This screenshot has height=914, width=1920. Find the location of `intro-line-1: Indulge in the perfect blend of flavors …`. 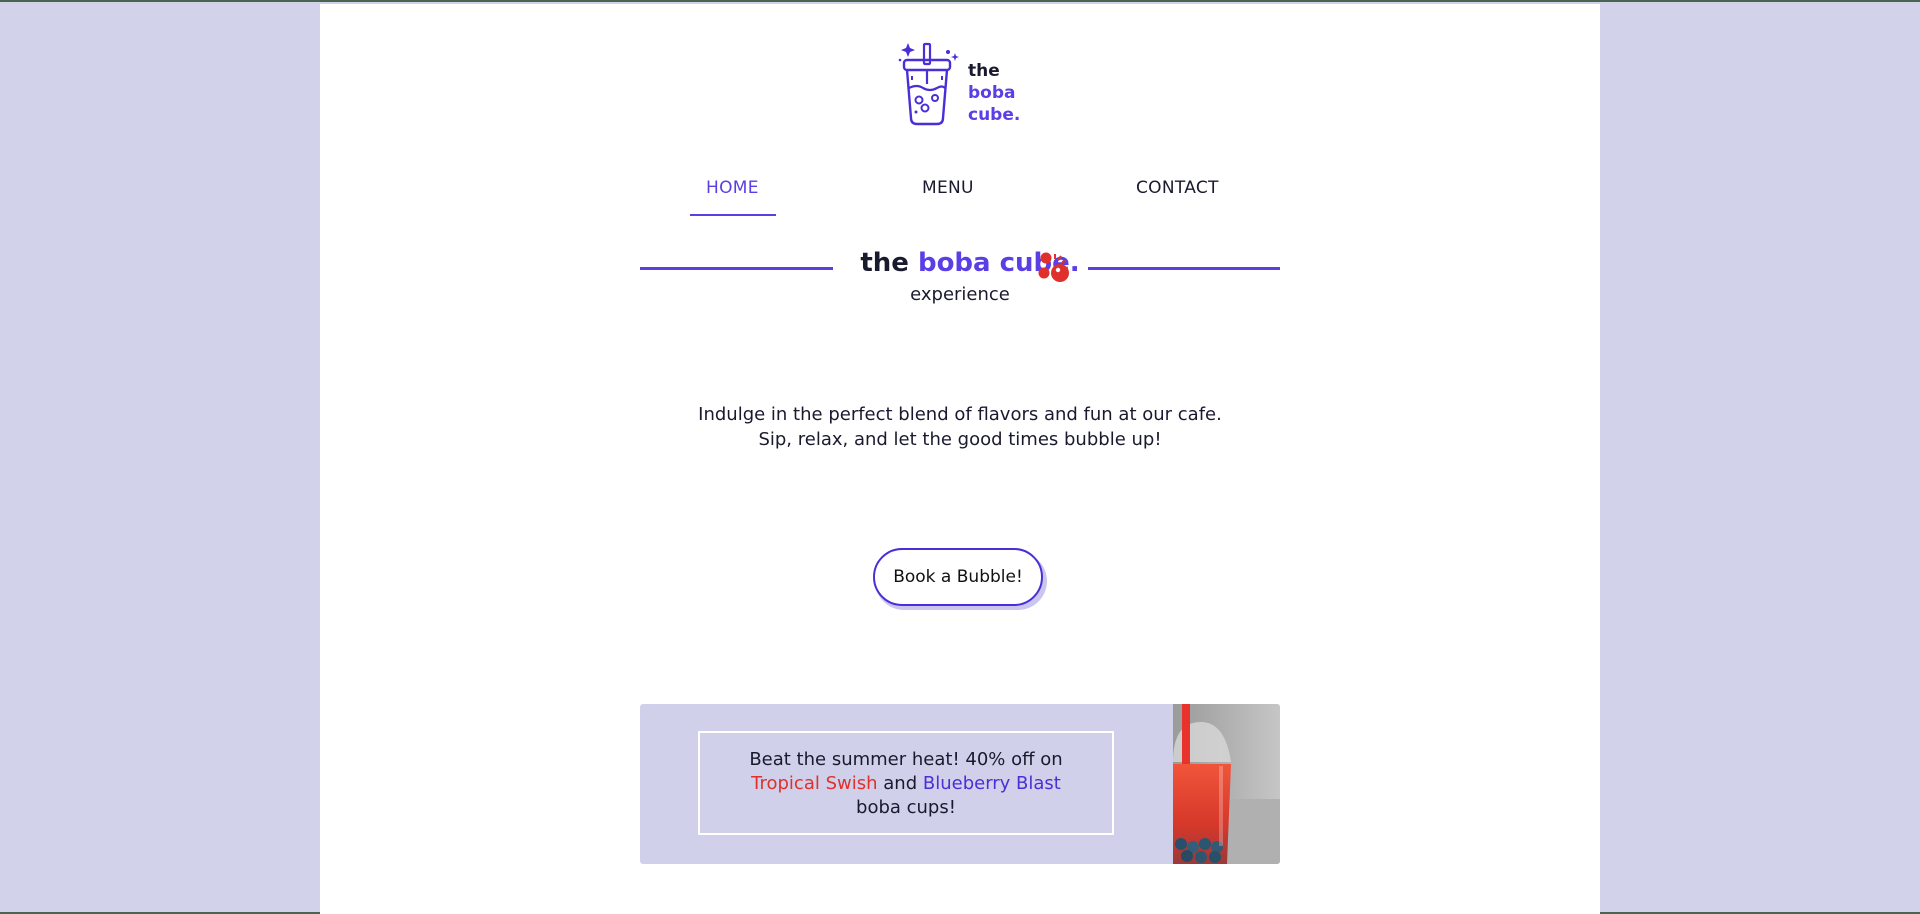

intro-line-1: Indulge in the perfect blend of flavors … is located at coordinates (960, 414).